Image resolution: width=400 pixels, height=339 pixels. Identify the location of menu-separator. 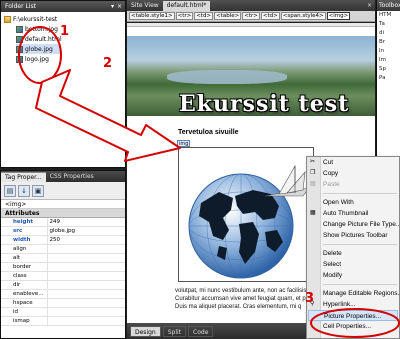
(360, 284).